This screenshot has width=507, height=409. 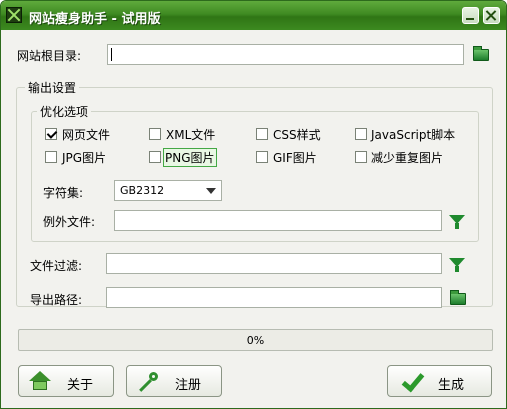 I want to click on app-logo-icon, so click(x=14, y=15).